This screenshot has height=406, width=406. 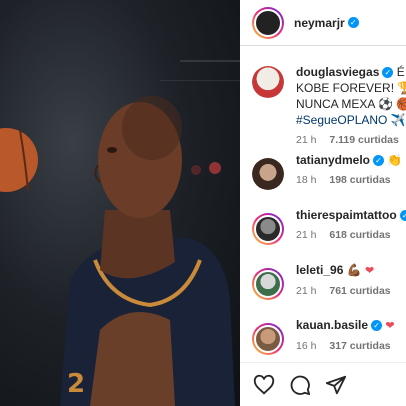 I want to click on author-username: neymarjr, so click(x=319, y=23).